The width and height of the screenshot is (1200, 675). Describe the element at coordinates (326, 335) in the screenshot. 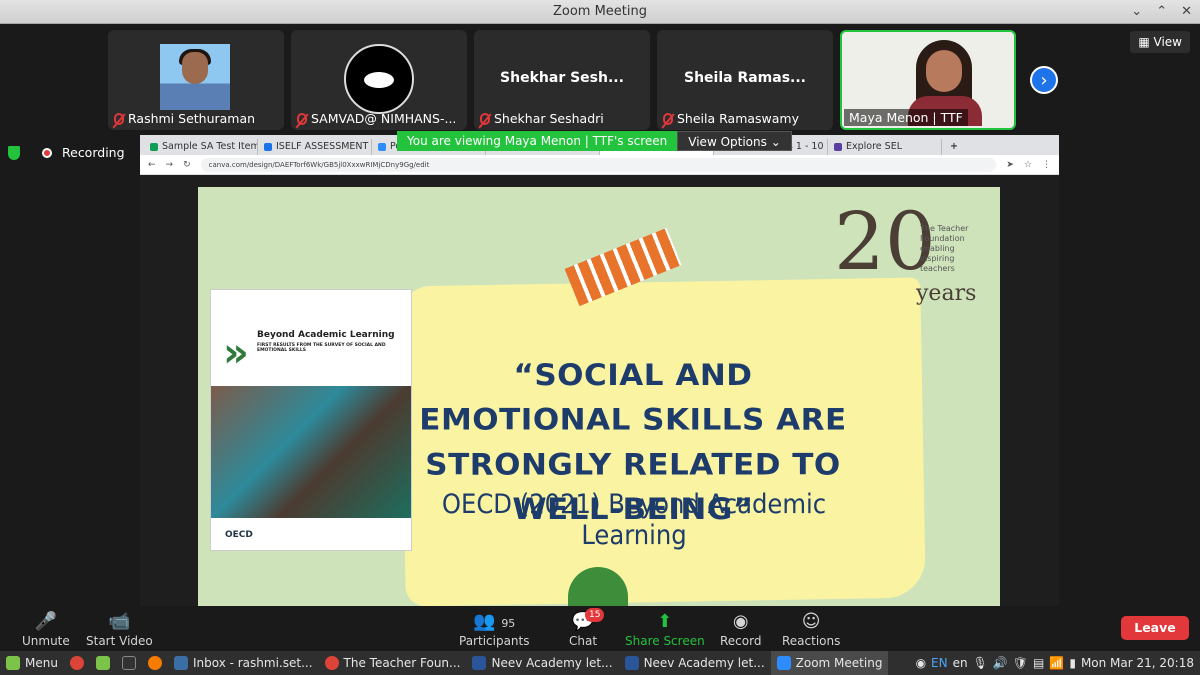

I see `book-title: Beyond Academic Learning` at that location.